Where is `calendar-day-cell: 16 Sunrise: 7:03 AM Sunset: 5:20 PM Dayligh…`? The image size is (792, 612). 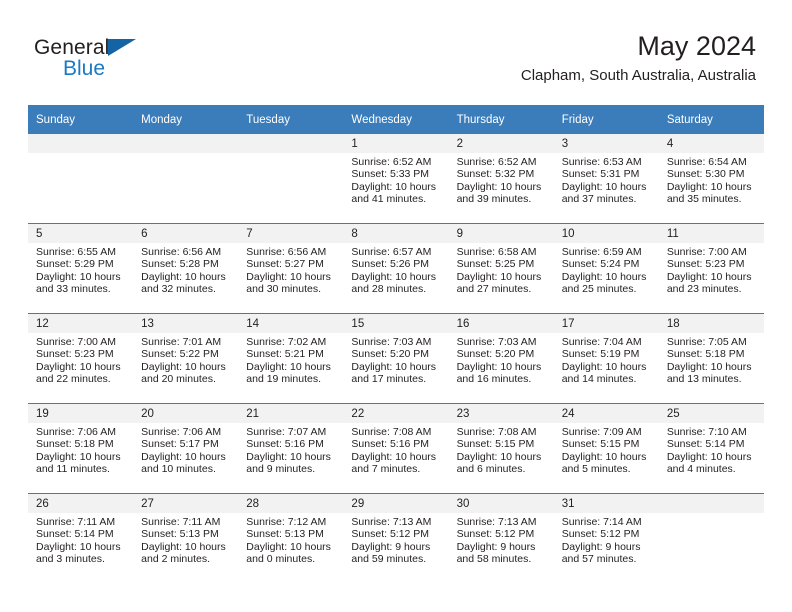 calendar-day-cell: 16 Sunrise: 7:03 AM Sunset: 5:20 PM Dayligh… is located at coordinates (501, 358).